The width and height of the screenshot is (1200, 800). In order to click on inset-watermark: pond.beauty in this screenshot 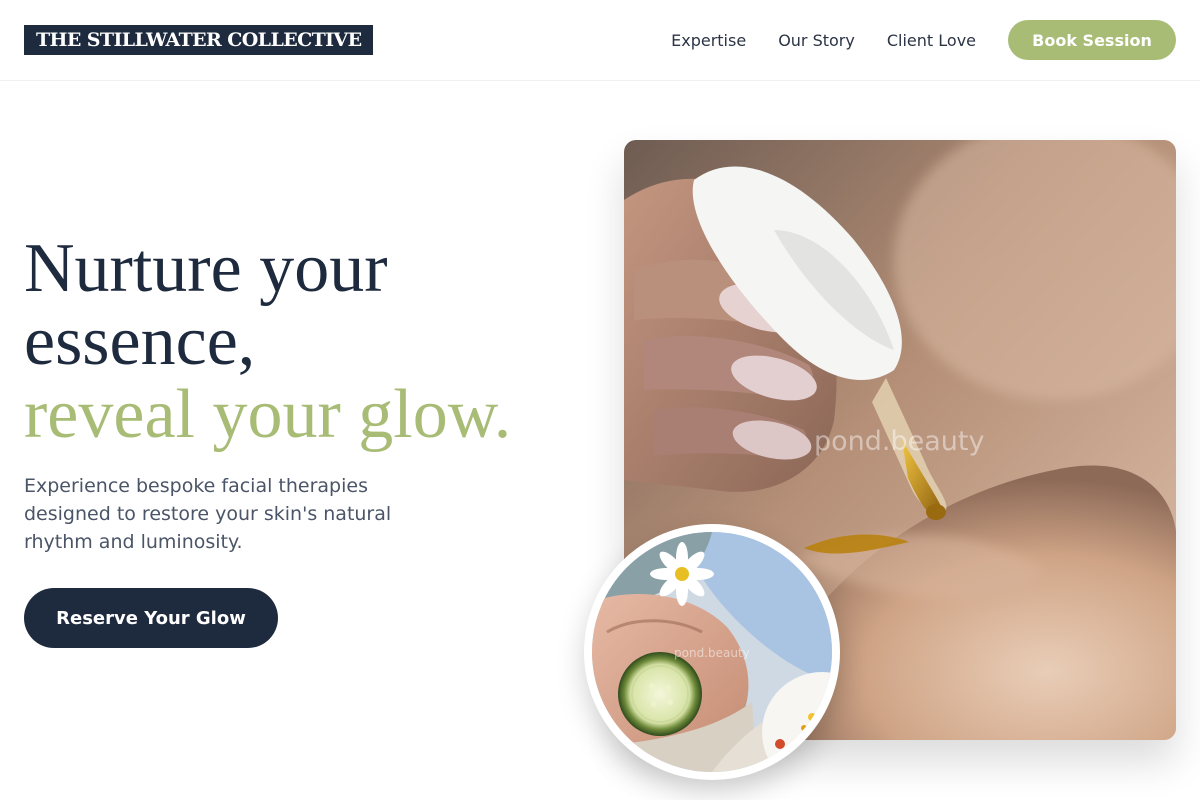, I will do `click(712, 653)`.